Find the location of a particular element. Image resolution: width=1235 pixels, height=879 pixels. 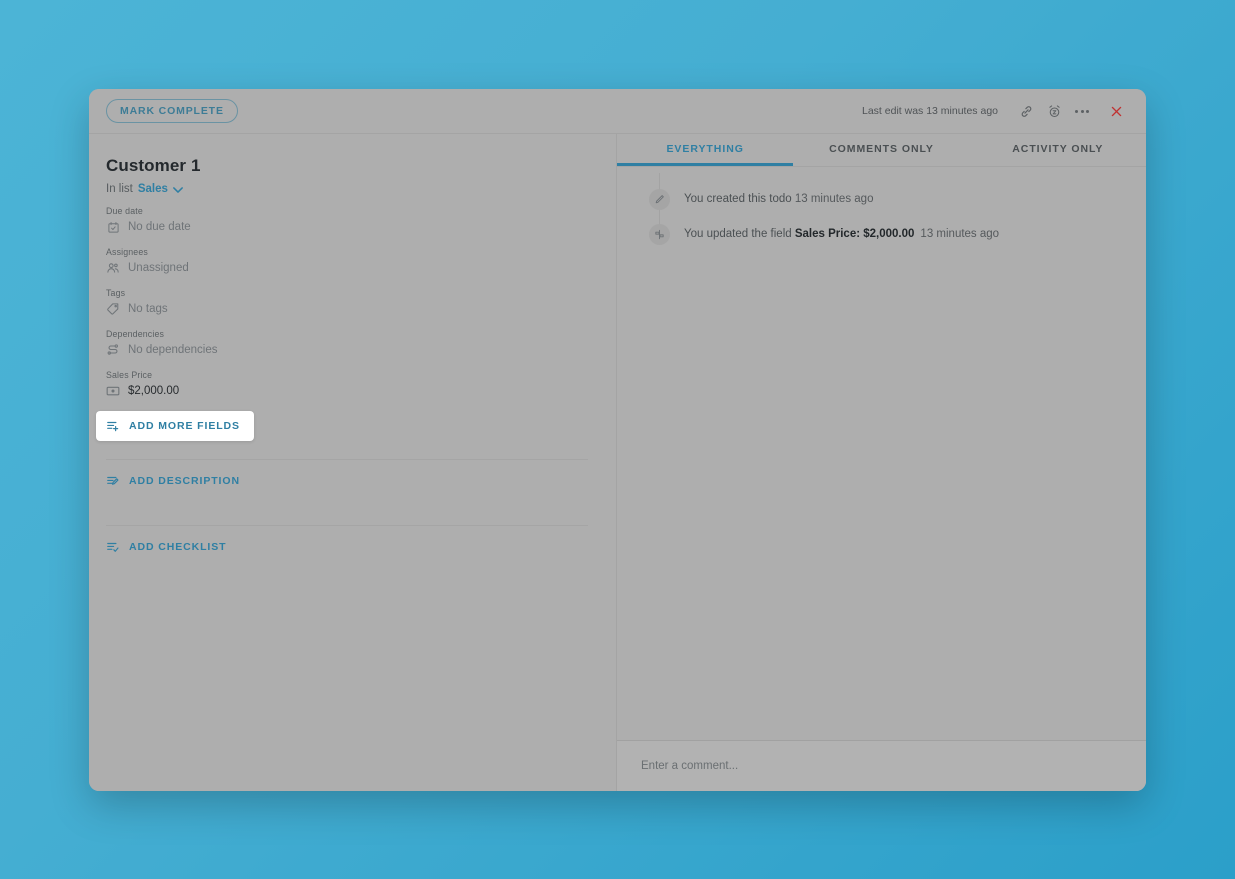

activity-text: You created this todo 13 minutes ago is located at coordinates (778, 199).